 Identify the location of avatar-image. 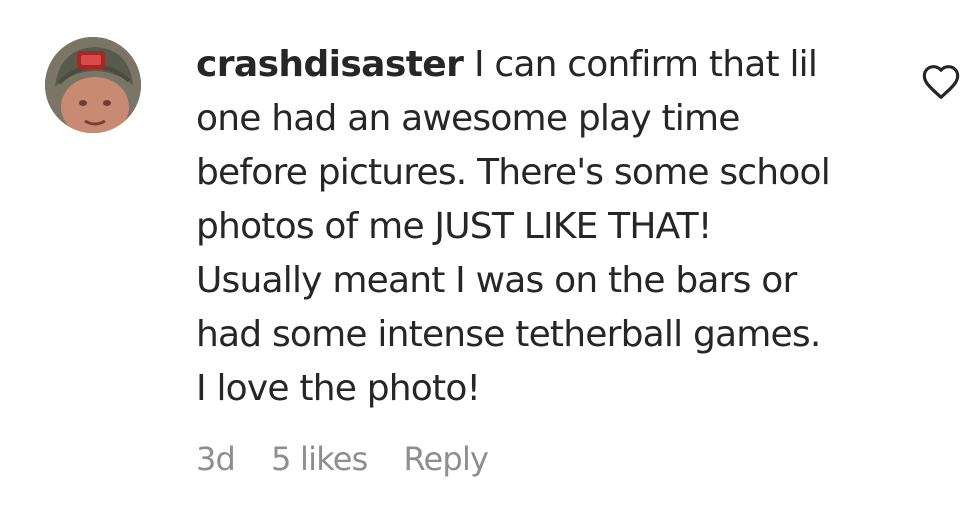
(93, 85).